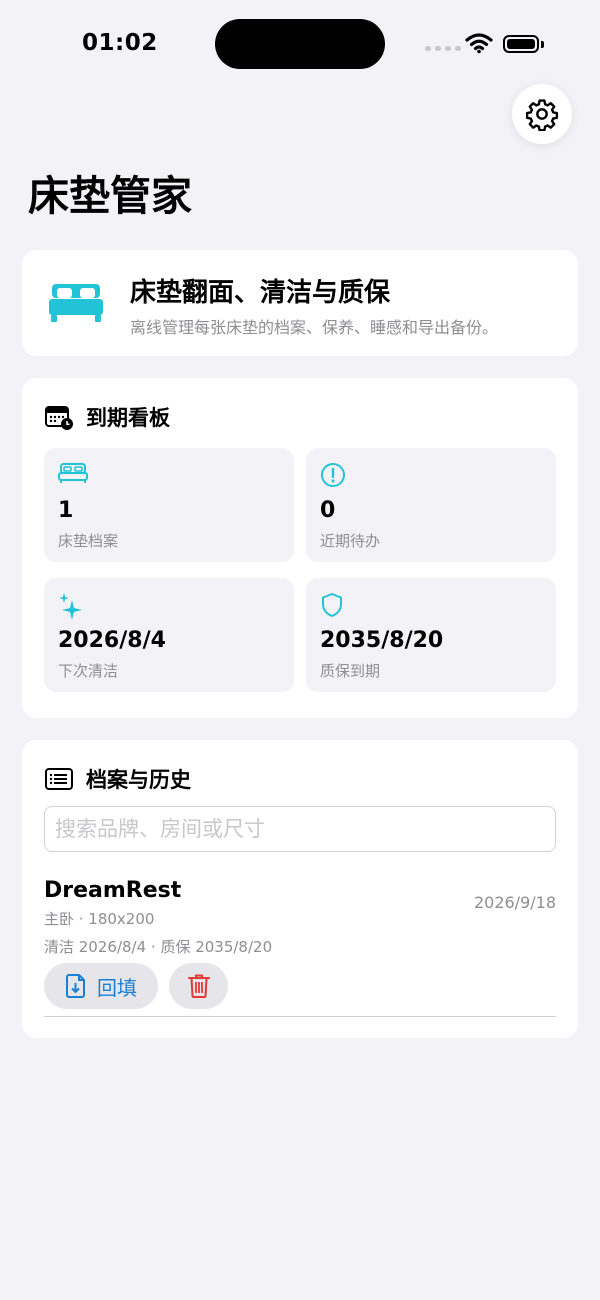 This screenshot has height=1300, width=600. Describe the element at coordinates (479, 43) in the screenshot. I see `wifi-icon` at that location.